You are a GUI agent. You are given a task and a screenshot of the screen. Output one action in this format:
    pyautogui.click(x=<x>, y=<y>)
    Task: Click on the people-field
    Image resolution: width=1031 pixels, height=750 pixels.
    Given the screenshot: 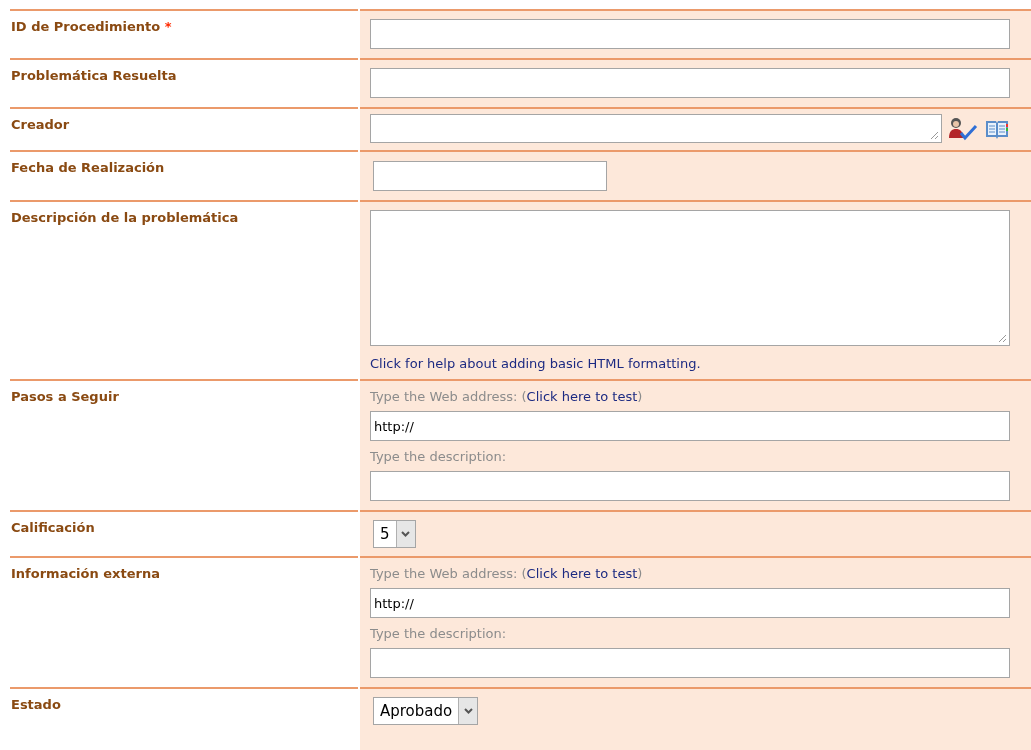 What is the action you would take?
    pyautogui.click(x=656, y=128)
    